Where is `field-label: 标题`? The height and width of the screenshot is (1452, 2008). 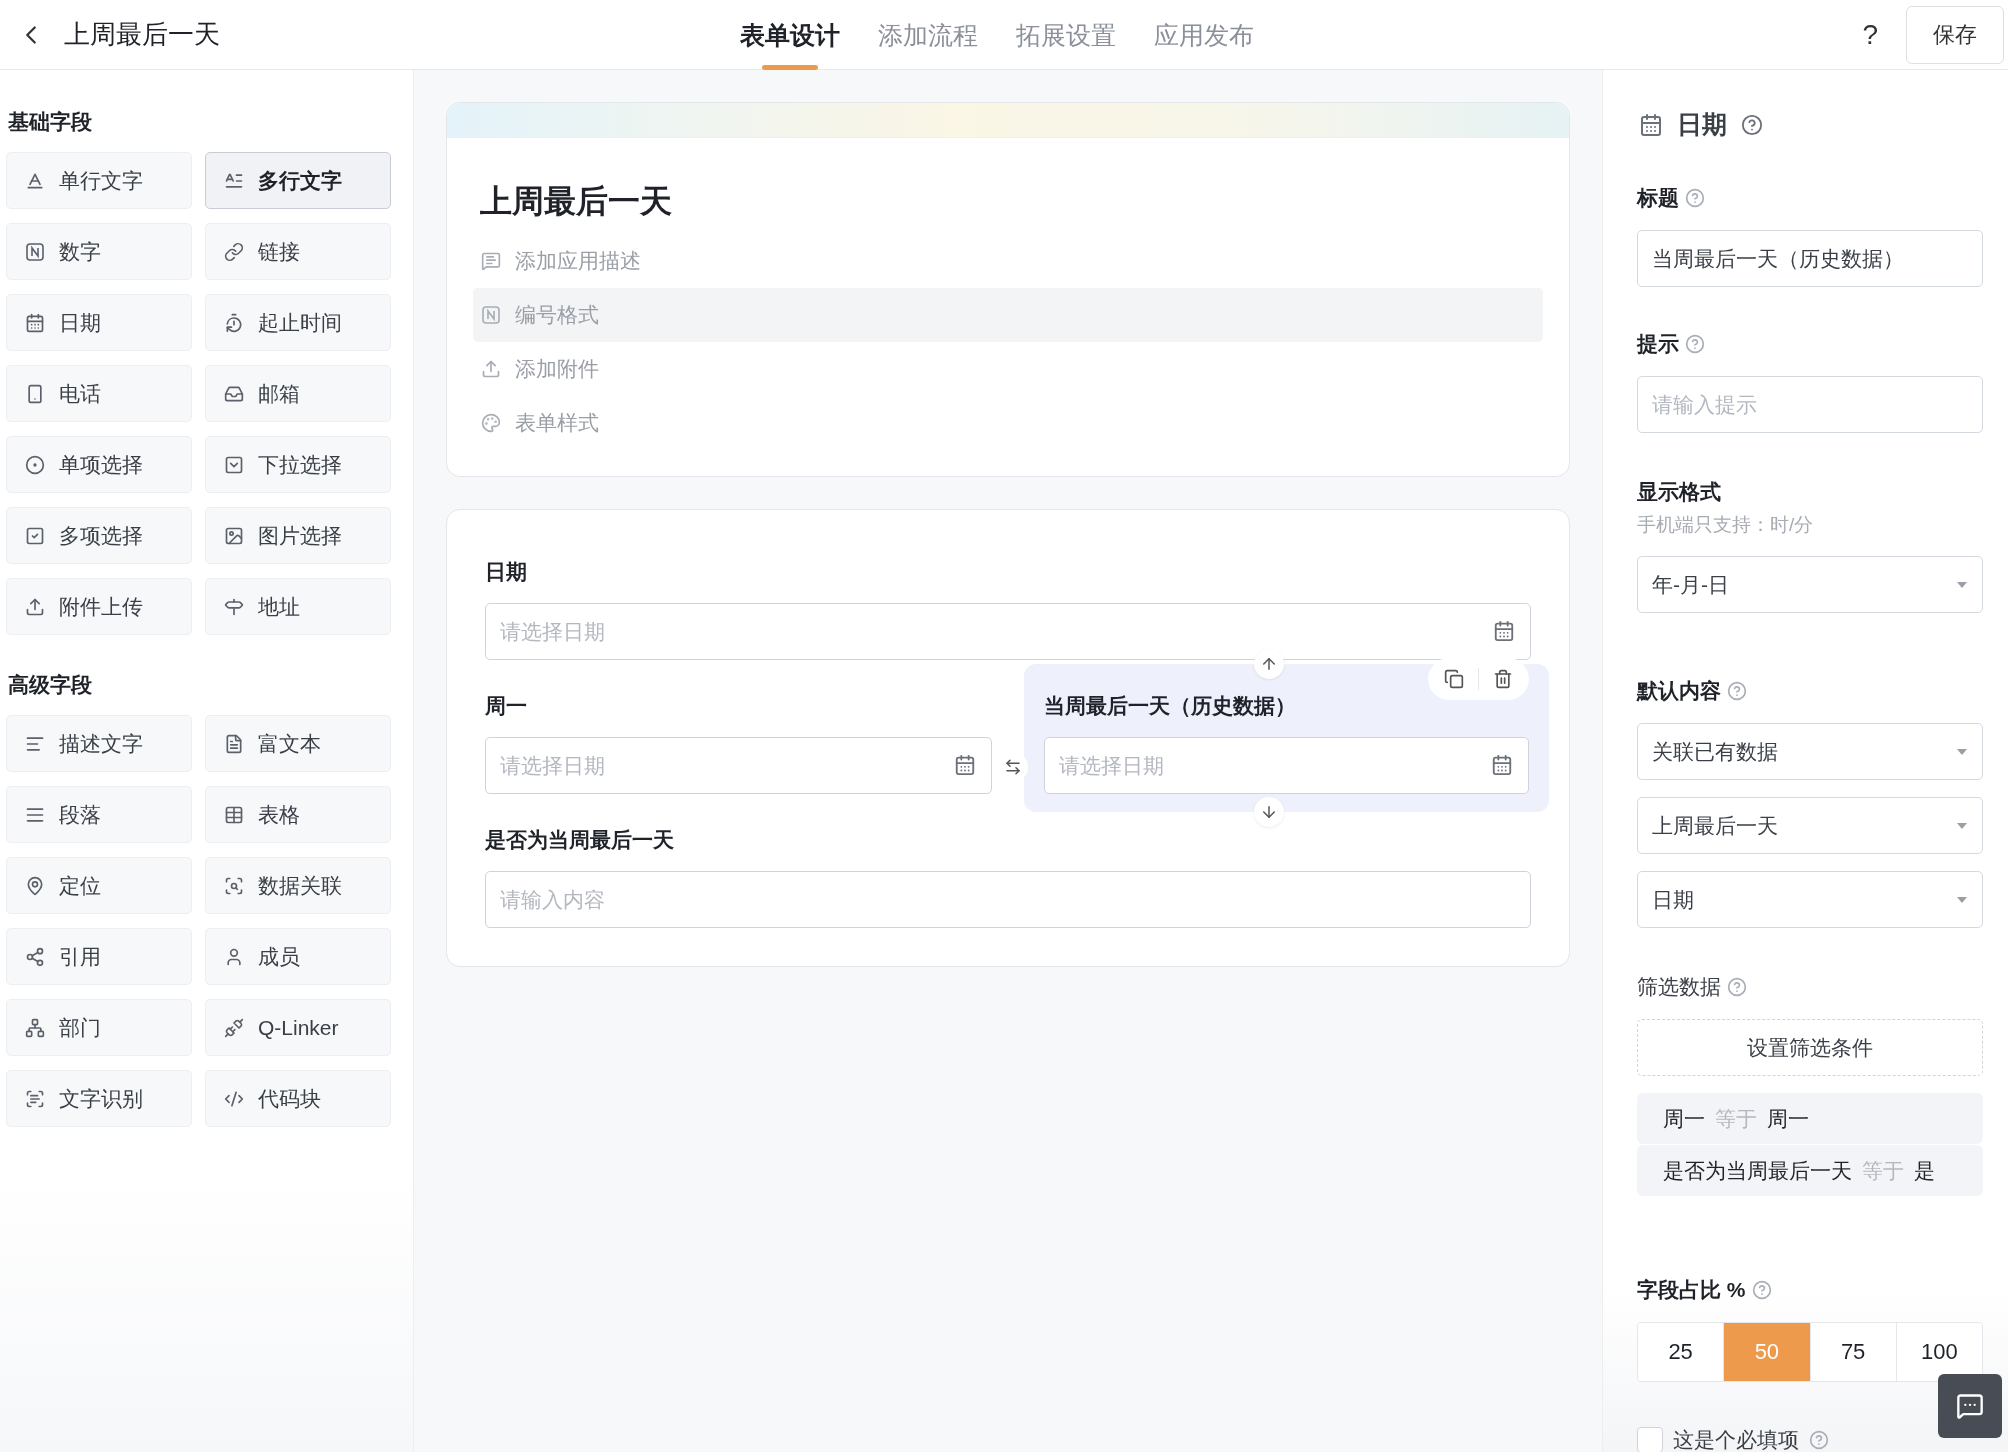
field-label: 标题 is located at coordinates (1658, 198).